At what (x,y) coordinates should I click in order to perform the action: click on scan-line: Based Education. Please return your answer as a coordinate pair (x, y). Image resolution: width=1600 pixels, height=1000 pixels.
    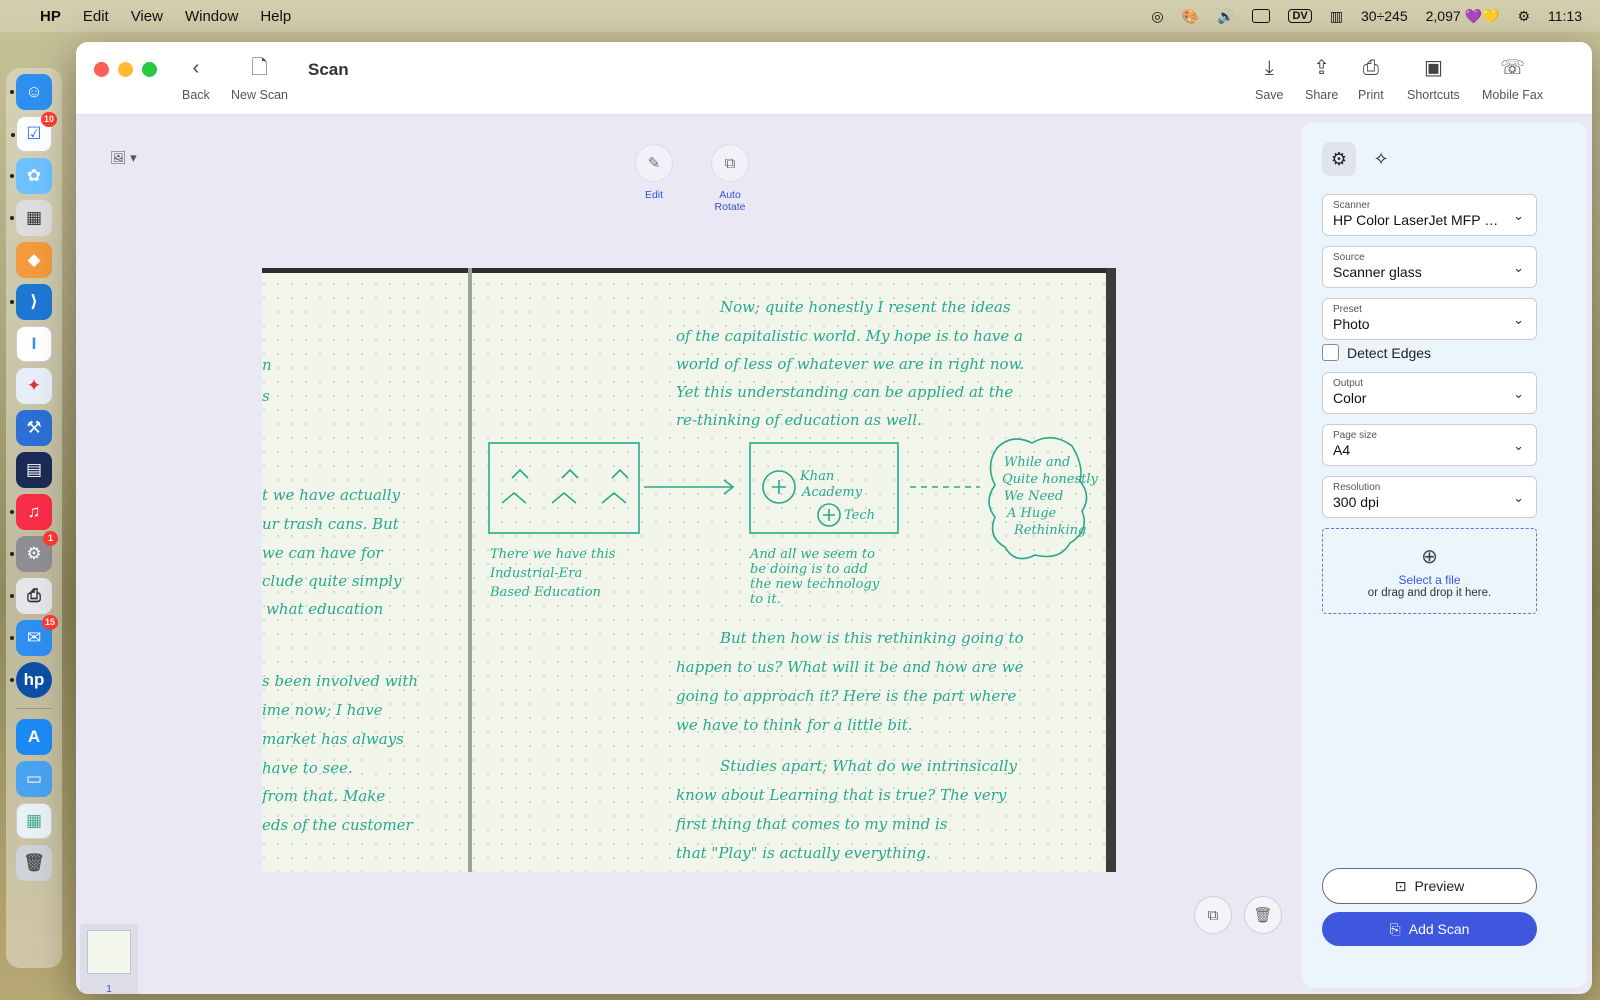
    Looking at the image, I should click on (545, 592).